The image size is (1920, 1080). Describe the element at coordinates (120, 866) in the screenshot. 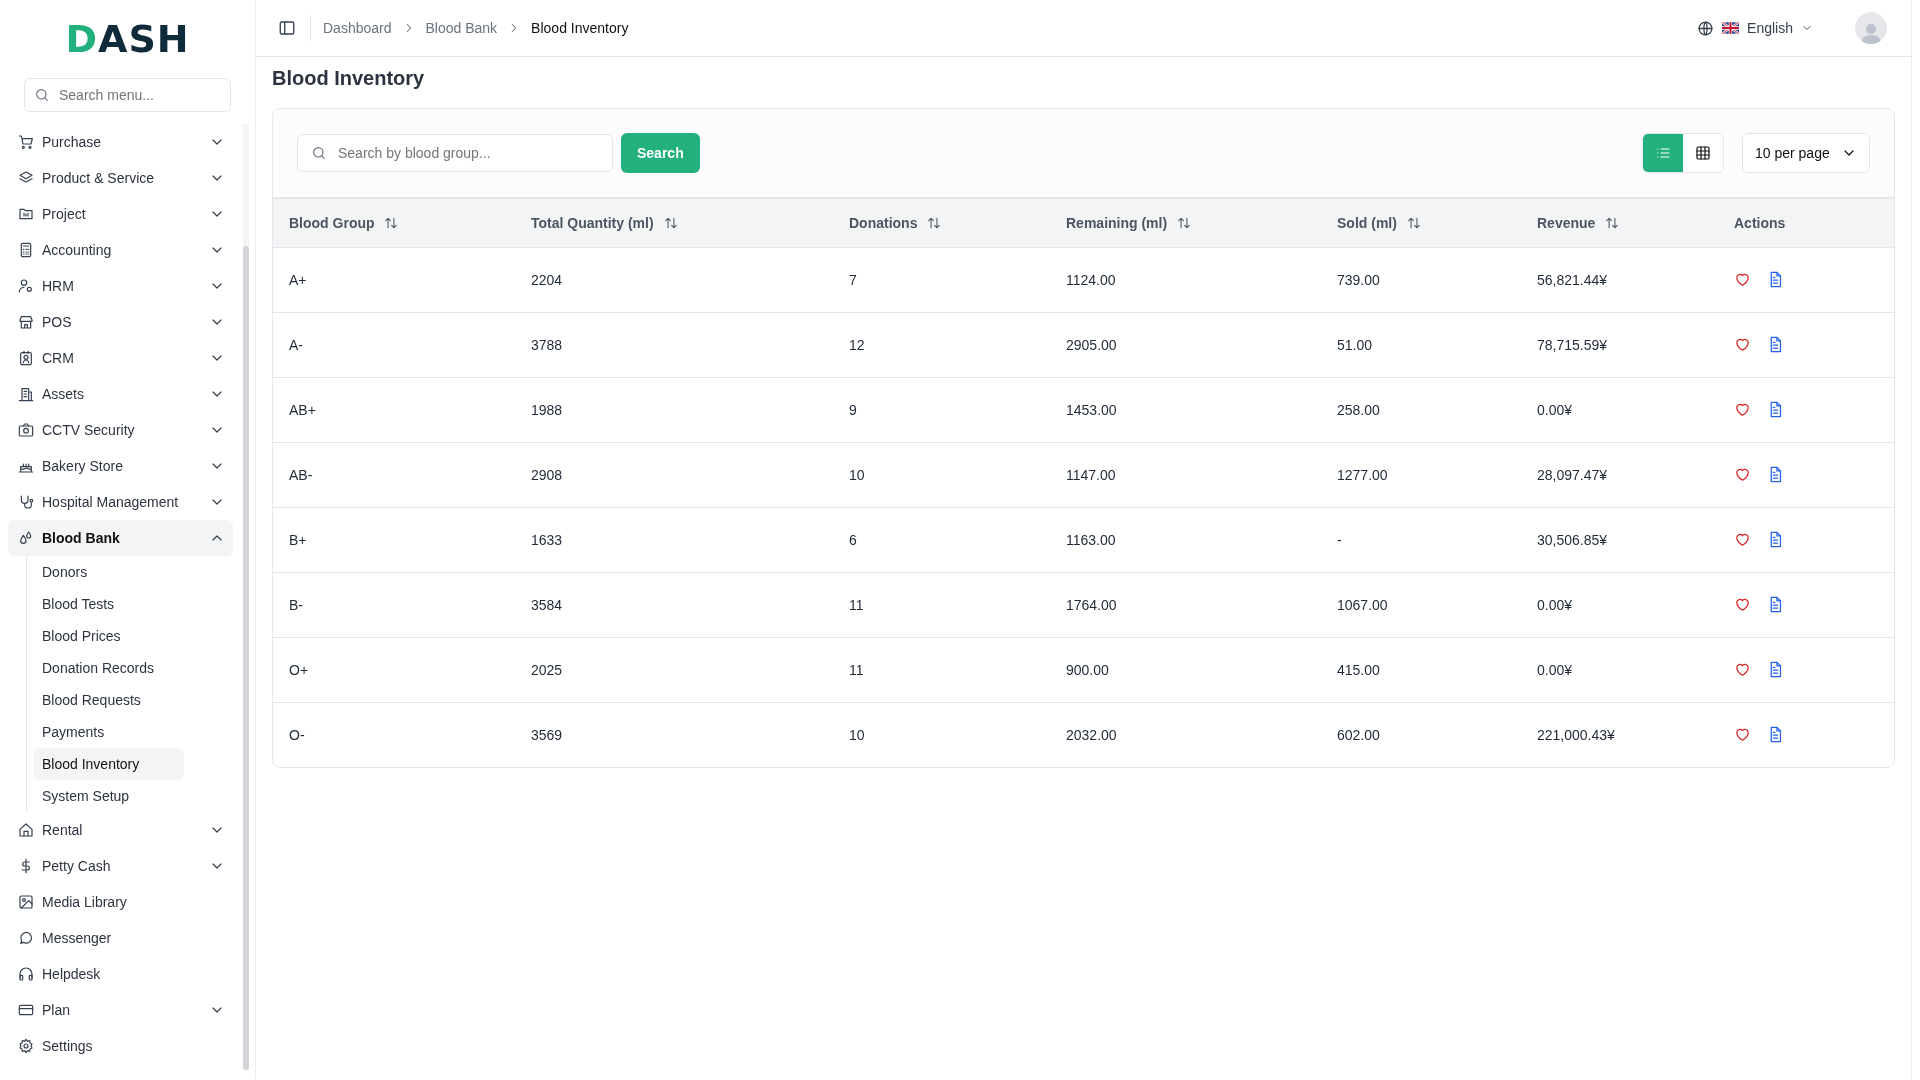

I see `menu-item: Petty Cash` at that location.